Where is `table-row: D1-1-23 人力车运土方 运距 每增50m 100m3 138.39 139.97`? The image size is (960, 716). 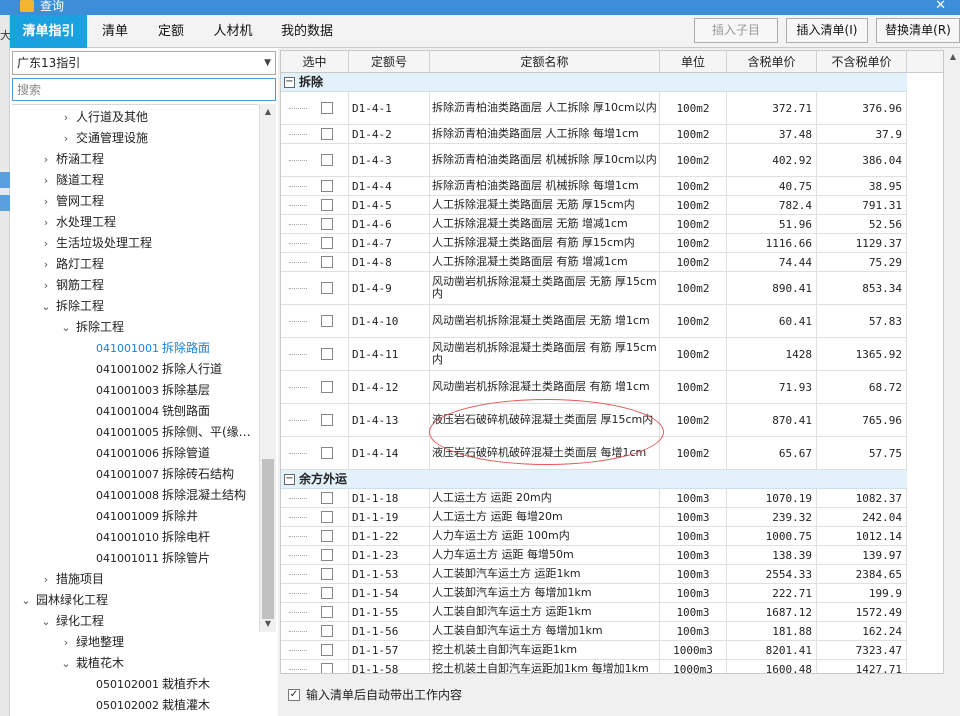 table-row: D1-1-23 人力车运土方 运距 每增50m 100m3 138.39 139.97 is located at coordinates (594, 555).